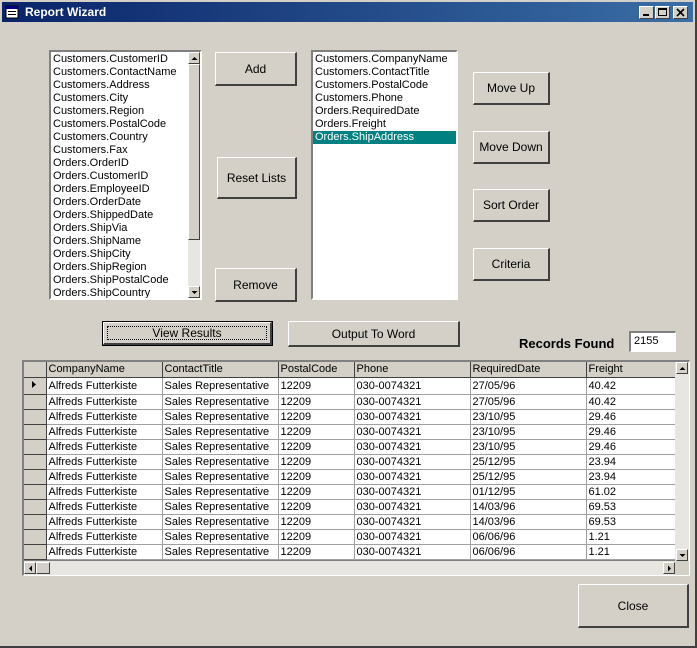 The image size is (697, 648). What do you see at coordinates (194, 58) in the screenshot?
I see `scroll-up-button` at bounding box center [194, 58].